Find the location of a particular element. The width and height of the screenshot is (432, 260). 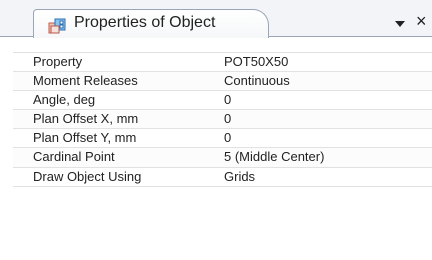

property-row: Draw Object Using Grids is located at coordinates (222, 177).